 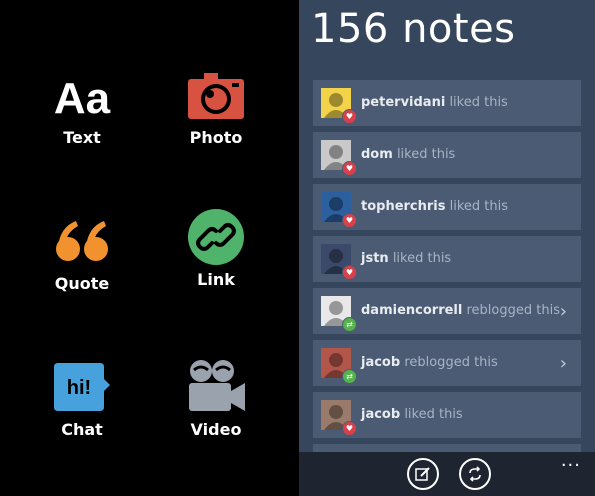 I want to click on compose-icon, so click(x=422, y=474).